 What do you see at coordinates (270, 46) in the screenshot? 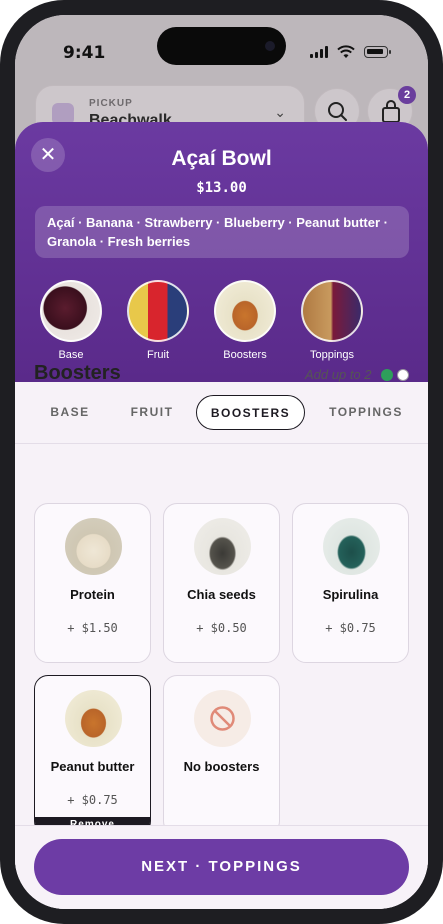
I see `camera-icon` at bounding box center [270, 46].